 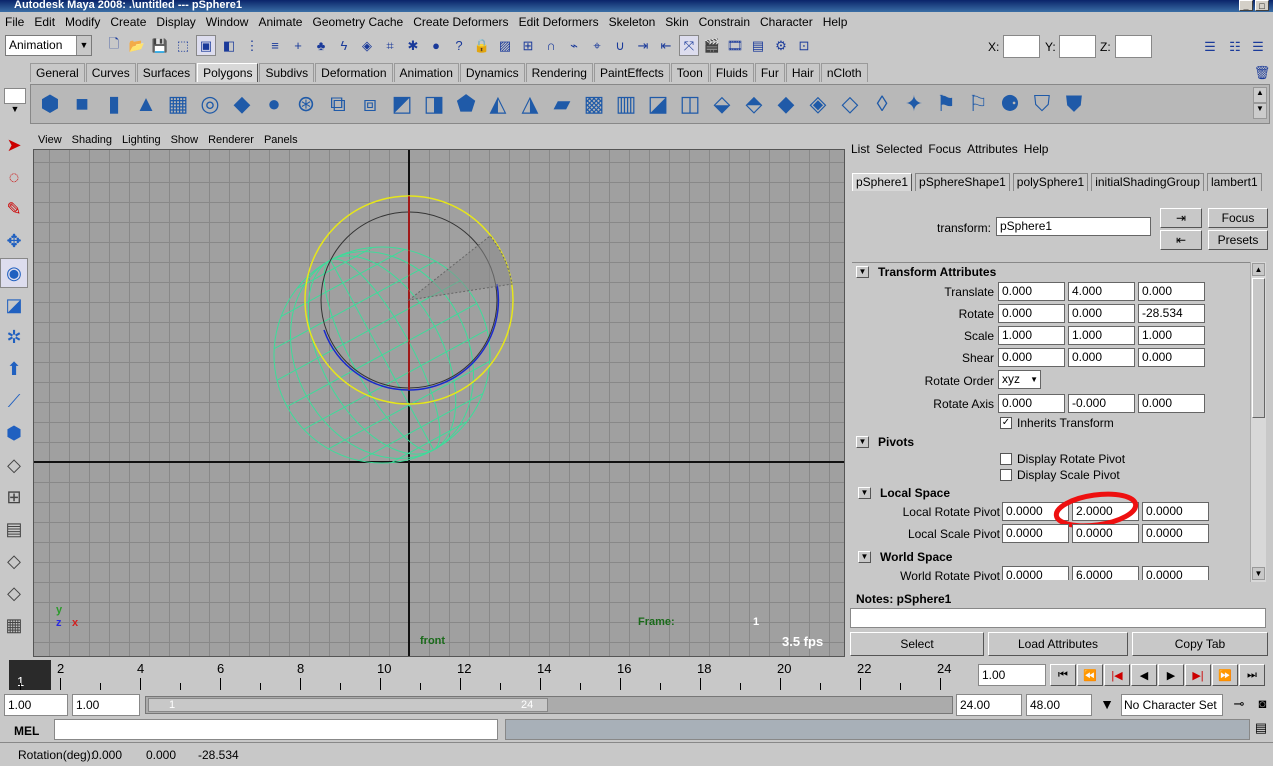 What do you see at coordinates (722, 104) in the screenshot?
I see `insert-edge-loop-icon: ⬙` at bounding box center [722, 104].